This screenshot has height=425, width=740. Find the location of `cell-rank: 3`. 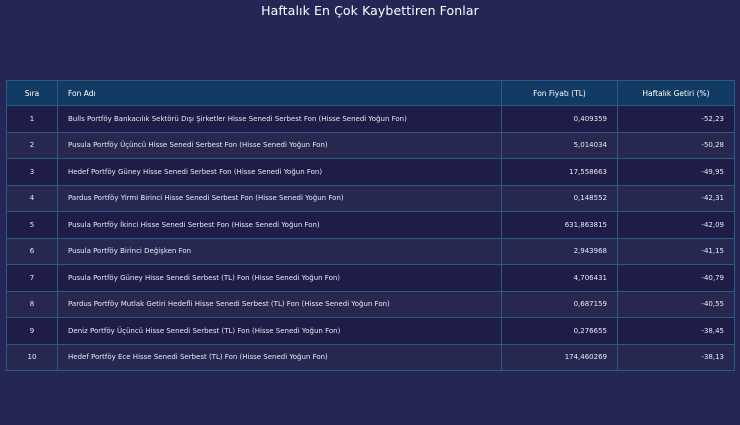

cell-rank: 3 is located at coordinates (32, 172).